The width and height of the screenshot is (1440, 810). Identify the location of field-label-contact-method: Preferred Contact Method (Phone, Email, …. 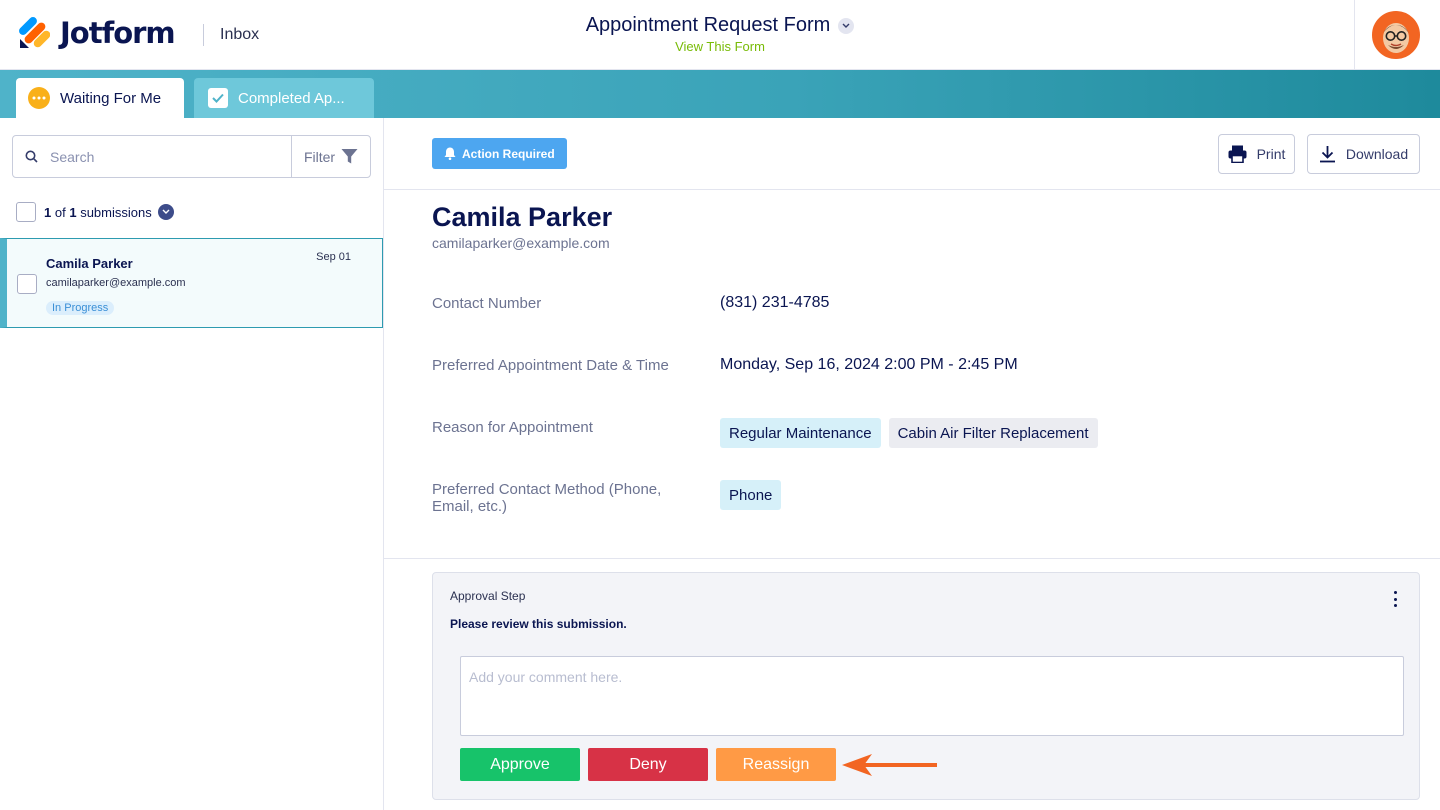
(547, 498).